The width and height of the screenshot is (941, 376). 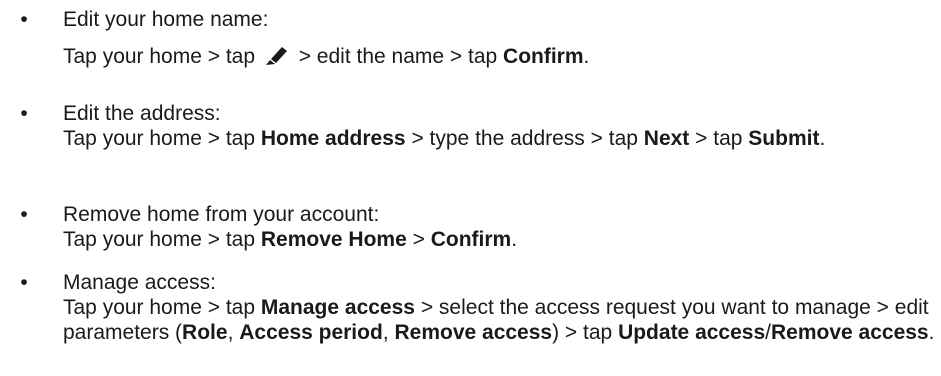 What do you see at coordinates (311, 332) in the screenshot?
I see `ui-term: Access period` at bounding box center [311, 332].